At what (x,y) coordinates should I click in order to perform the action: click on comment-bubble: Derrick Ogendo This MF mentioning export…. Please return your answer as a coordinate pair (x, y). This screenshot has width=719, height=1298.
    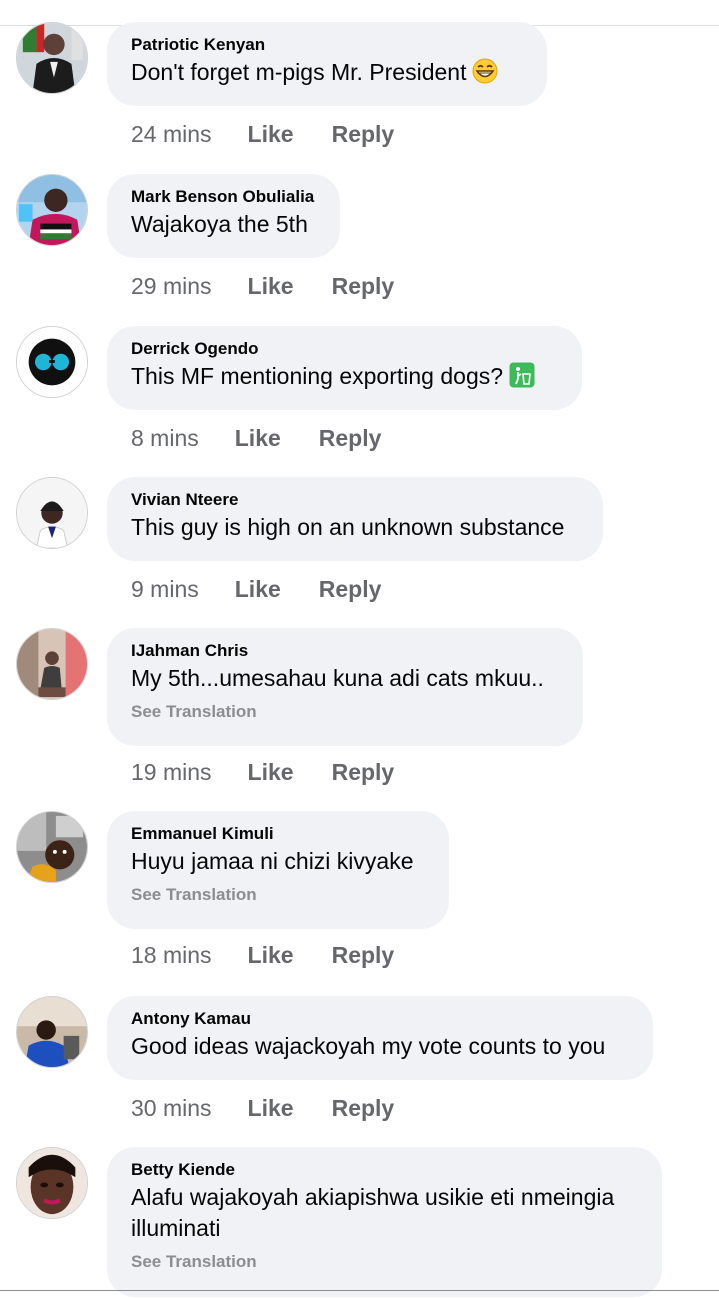
    Looking at the image, I should click on (344, 368).